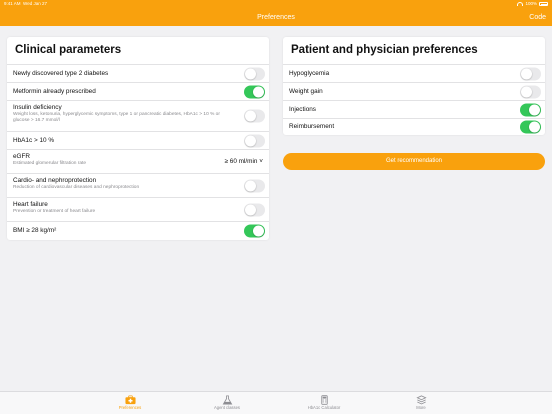 This screenshot has width=552, height=414. I want to click on row-injections: Injections, so click(414, 109).